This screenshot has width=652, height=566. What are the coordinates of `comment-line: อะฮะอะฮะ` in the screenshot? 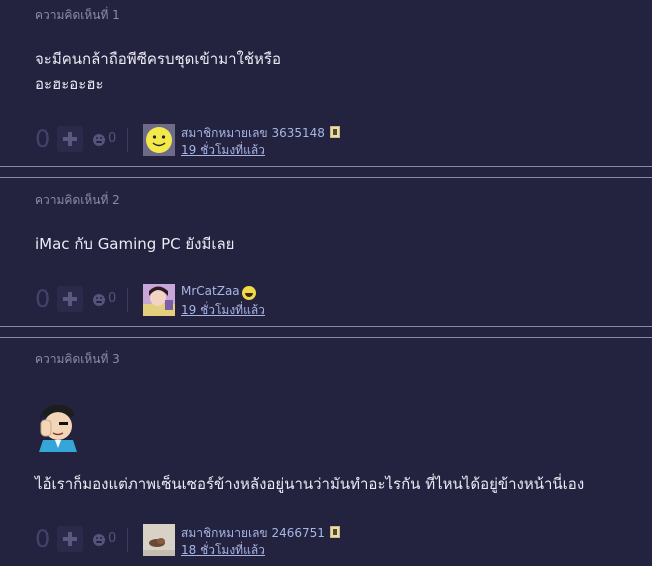 It's located at (69, 84).